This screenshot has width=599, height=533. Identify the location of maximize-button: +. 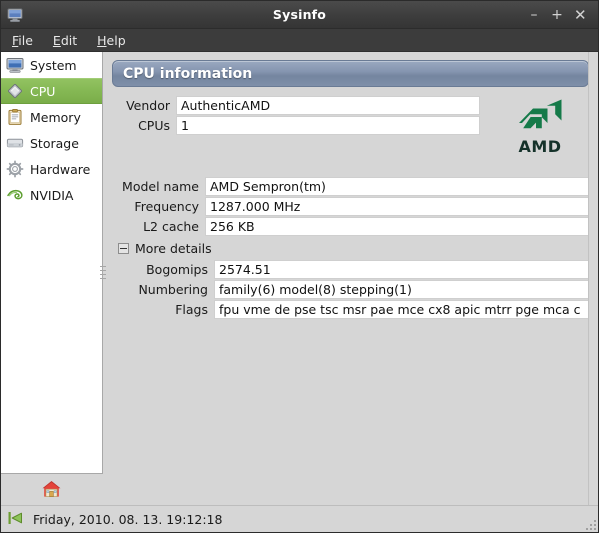
(557, 15).